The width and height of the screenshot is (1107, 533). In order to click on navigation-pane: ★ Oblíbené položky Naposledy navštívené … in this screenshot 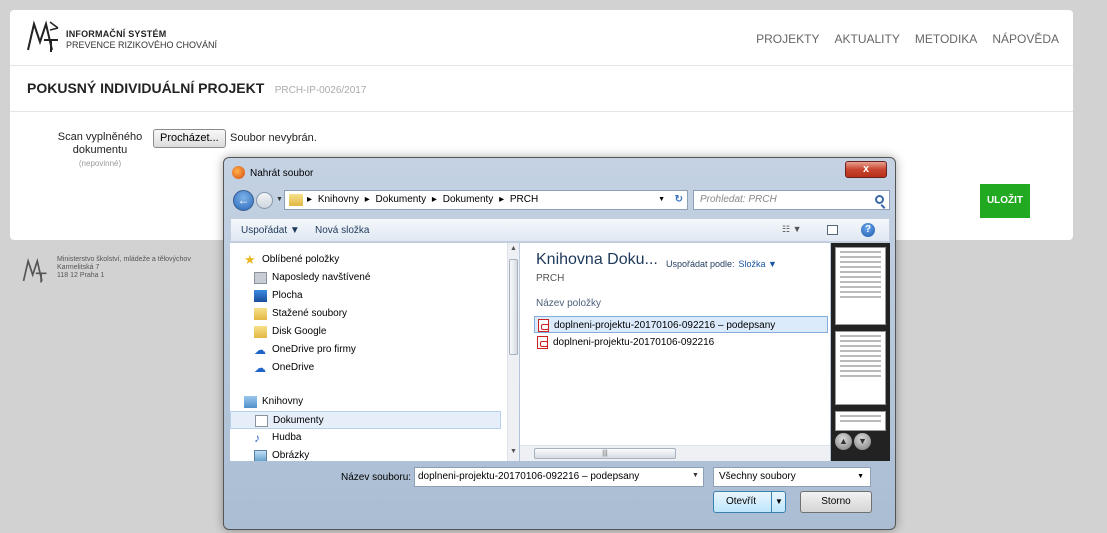, I will do `click(369, 352)`.